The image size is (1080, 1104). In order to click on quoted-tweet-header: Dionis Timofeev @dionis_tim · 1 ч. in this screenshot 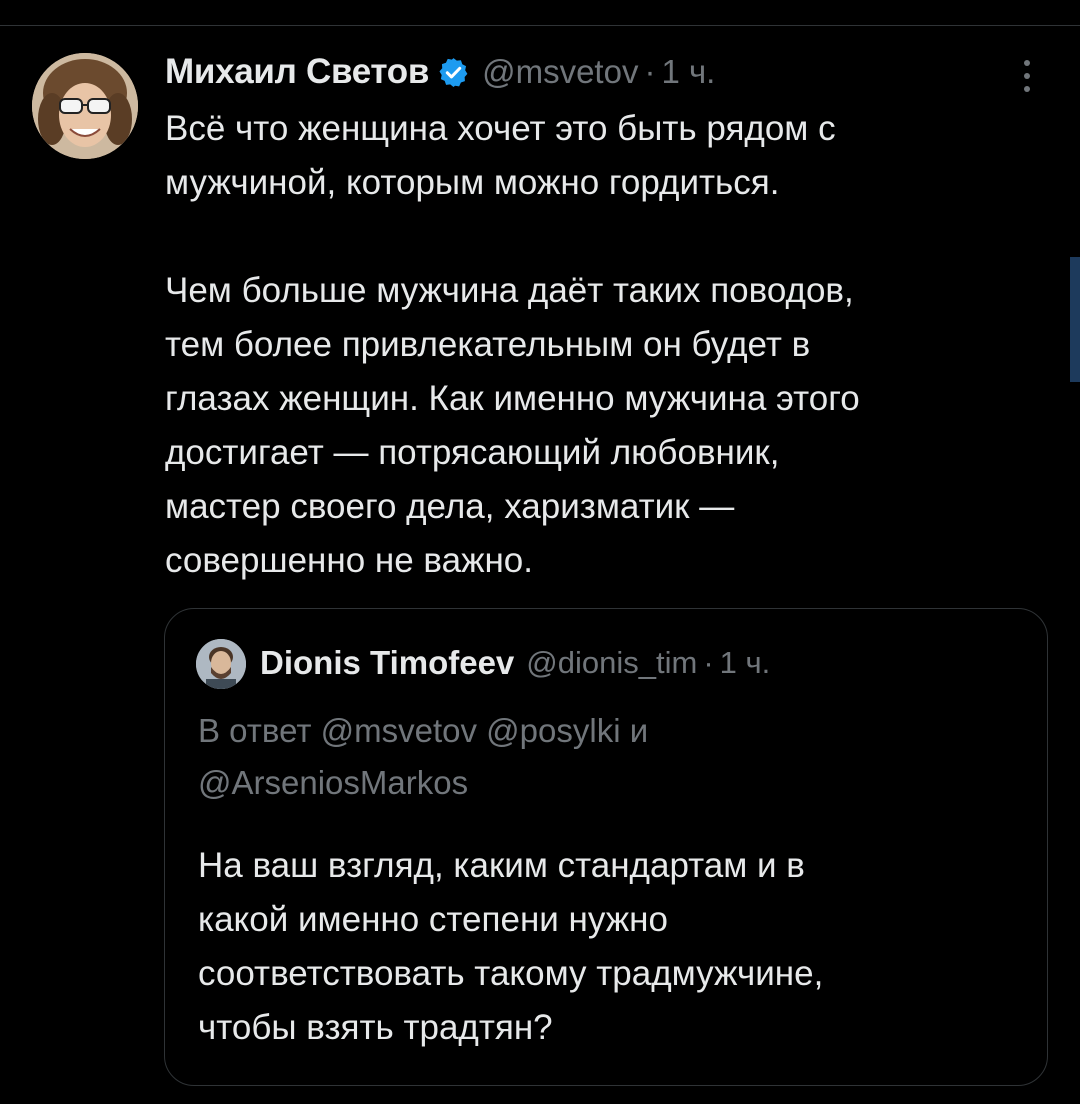, I will do `click(515, 663)`.